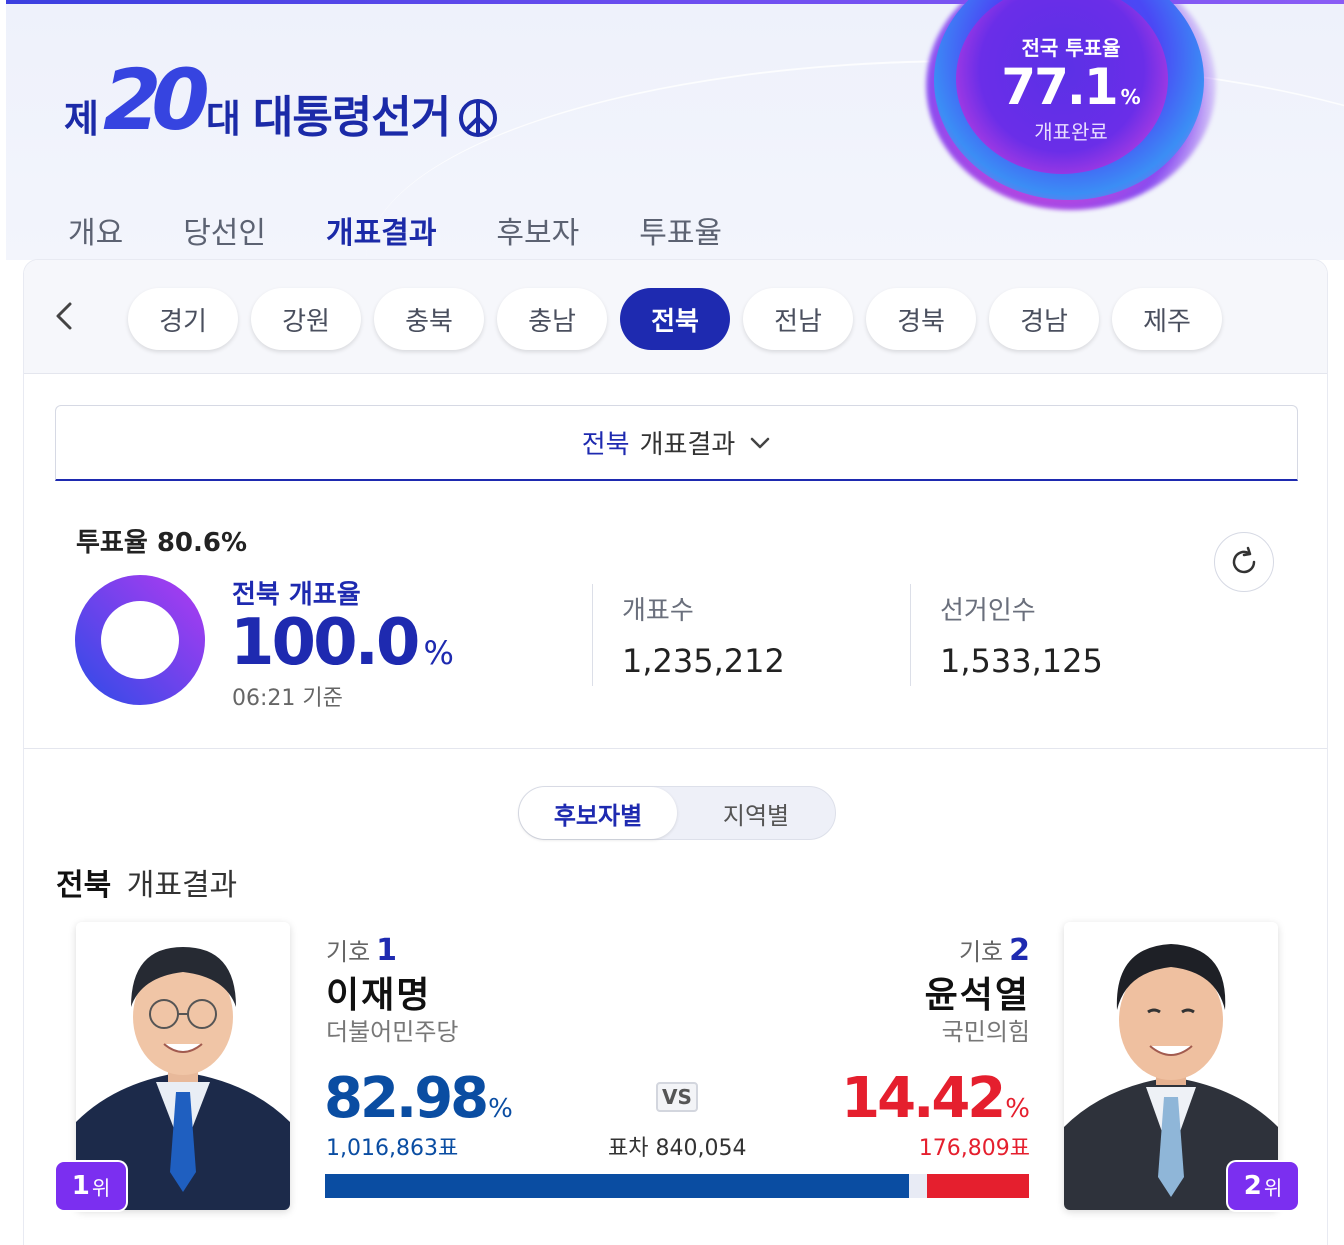  Describe the element at coordinates (392, 1148) in the screenshot. I see `candidate-1-votes: 1,016,863표` at that location.